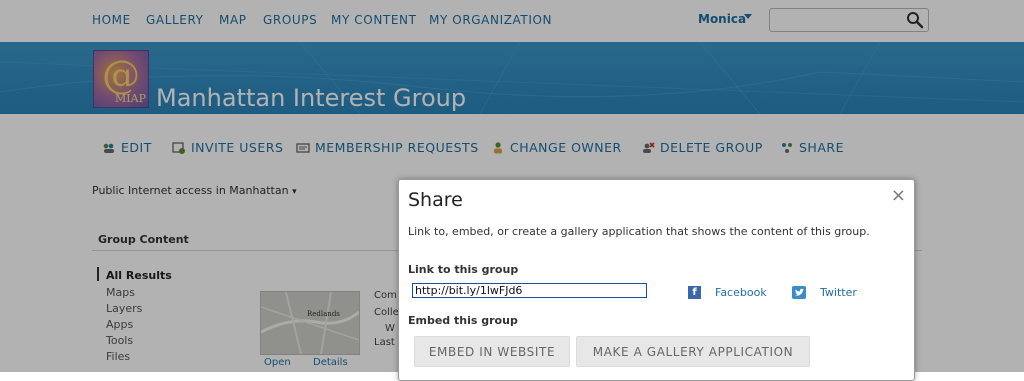 This screenshot has height=381, width=1024. I want to click on dialog-title: Share, so click(435, 200).